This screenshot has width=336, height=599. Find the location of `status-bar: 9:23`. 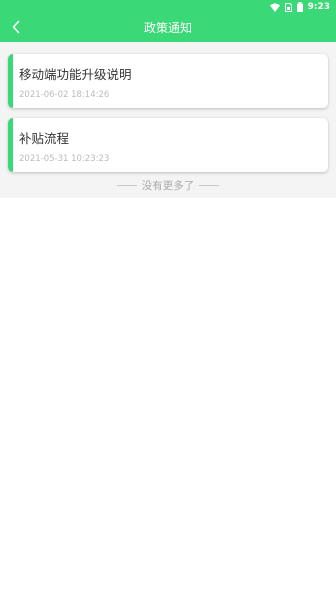

status-bar: 9:23 is located at coordinates (168, 7).